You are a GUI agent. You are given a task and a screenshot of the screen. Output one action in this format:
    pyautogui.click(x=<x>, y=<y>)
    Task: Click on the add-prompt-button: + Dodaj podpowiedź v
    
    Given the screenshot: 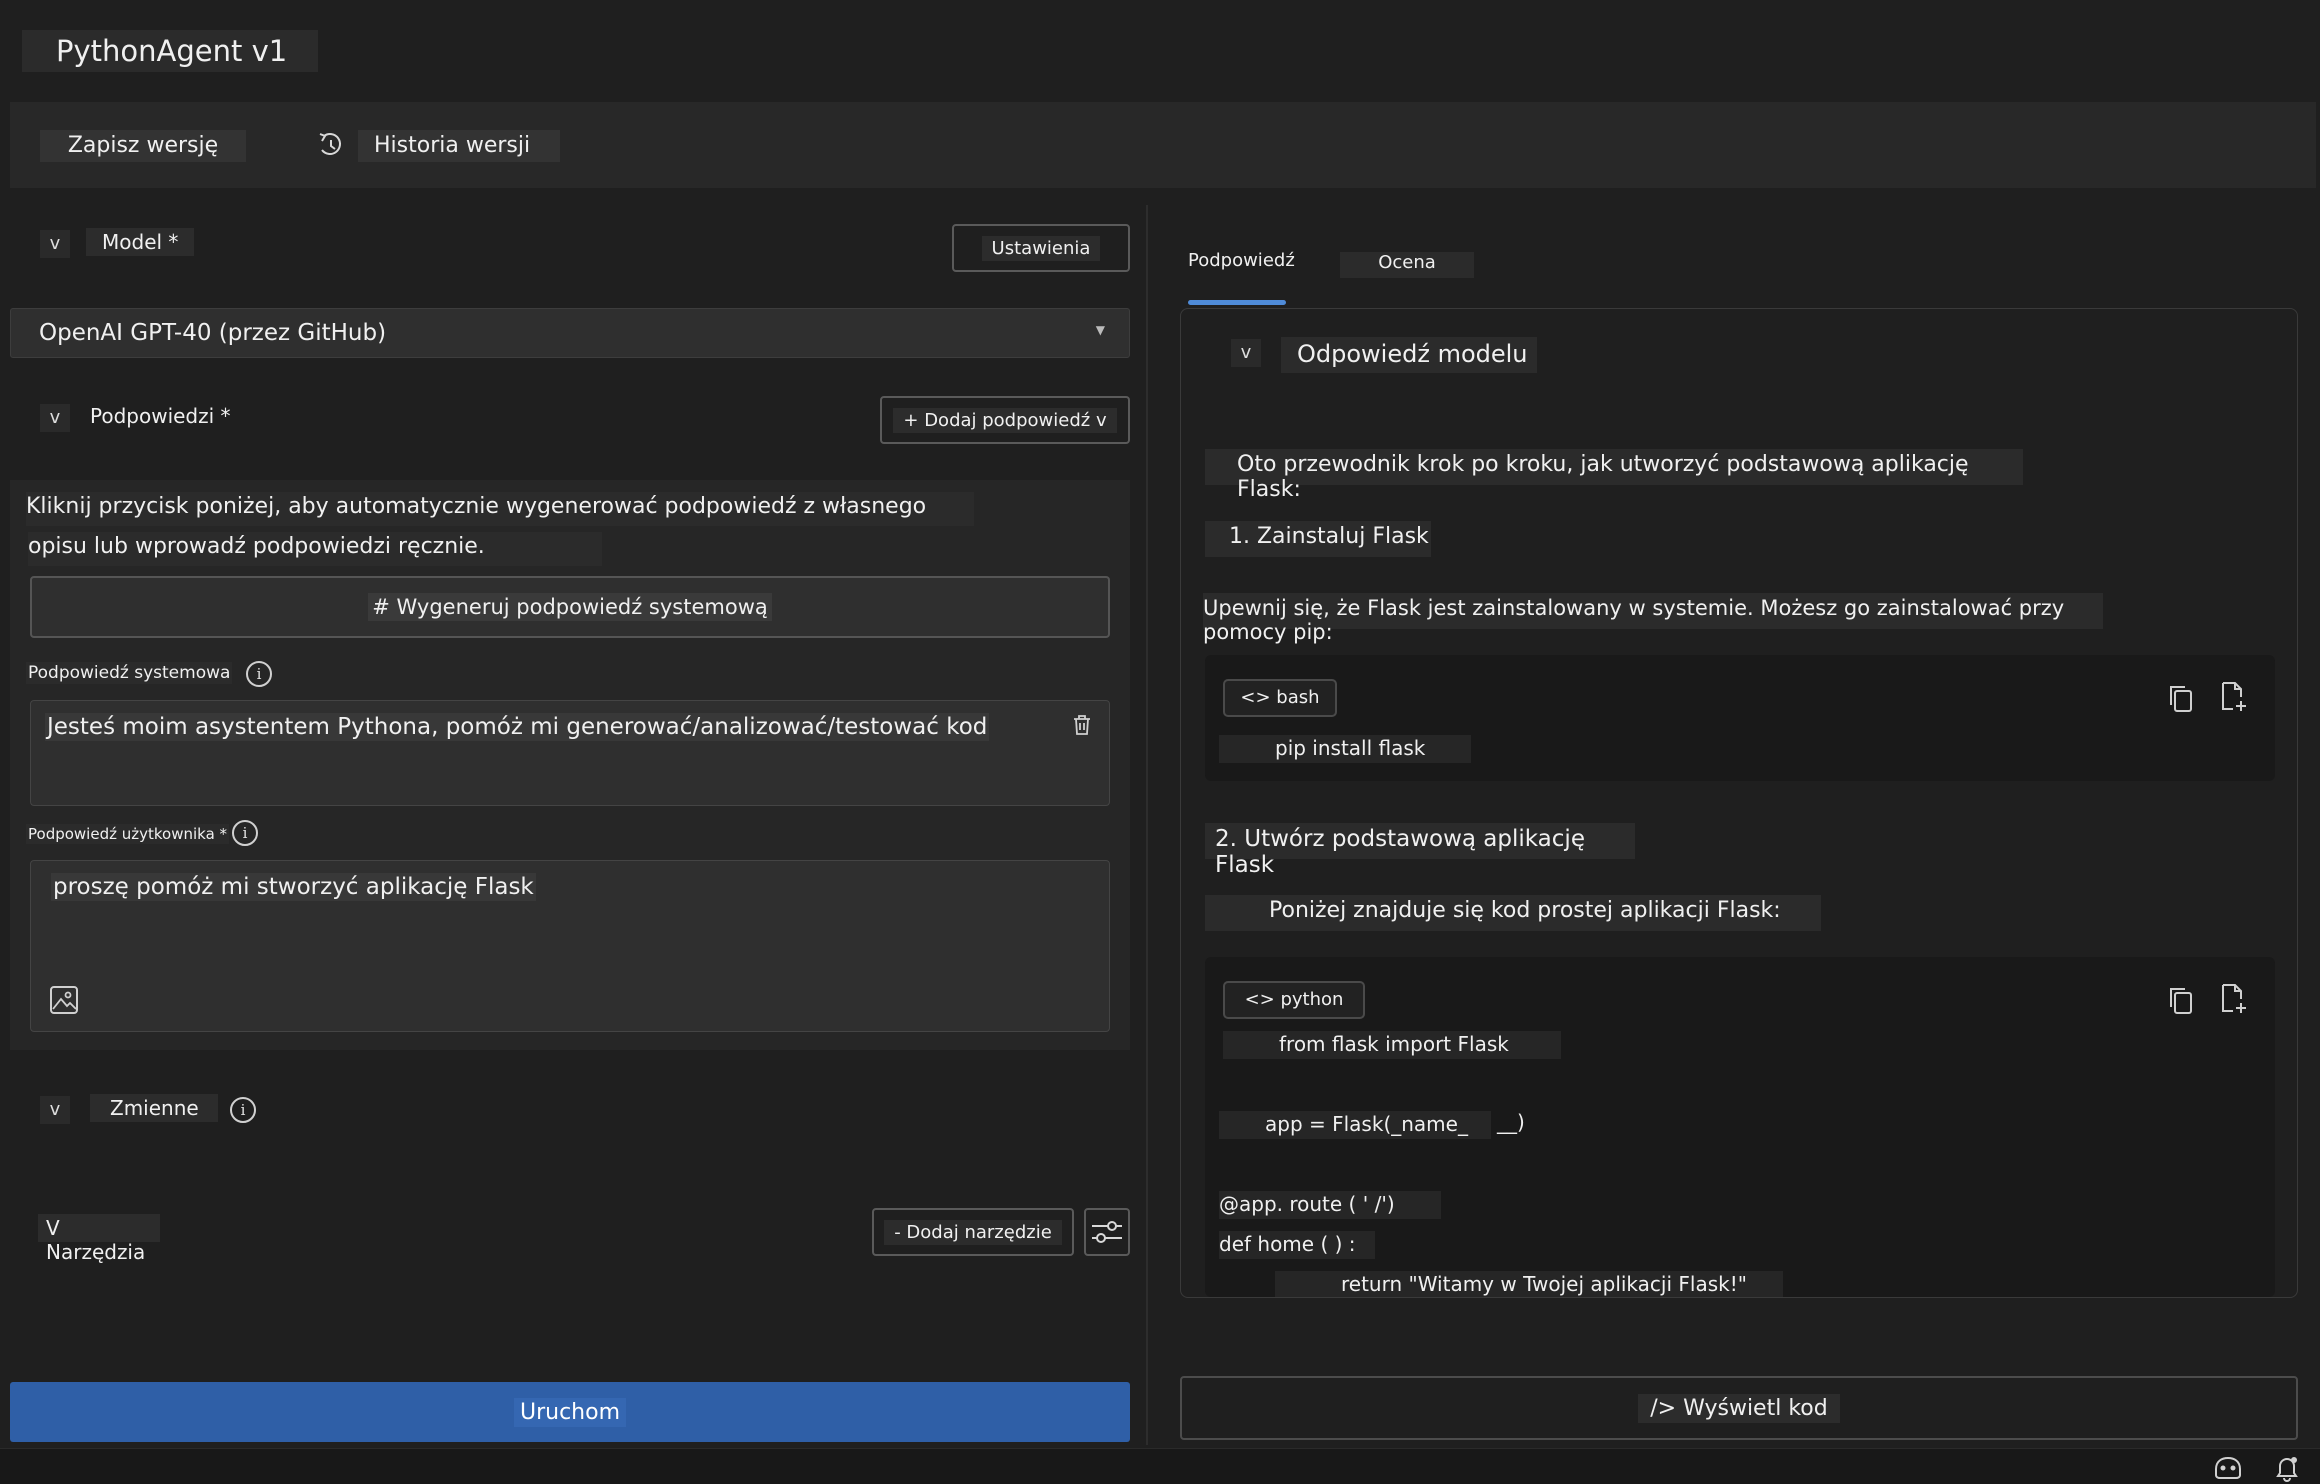 What is the action you would take?
    pyautogui.click(x=1005, y=420)
    